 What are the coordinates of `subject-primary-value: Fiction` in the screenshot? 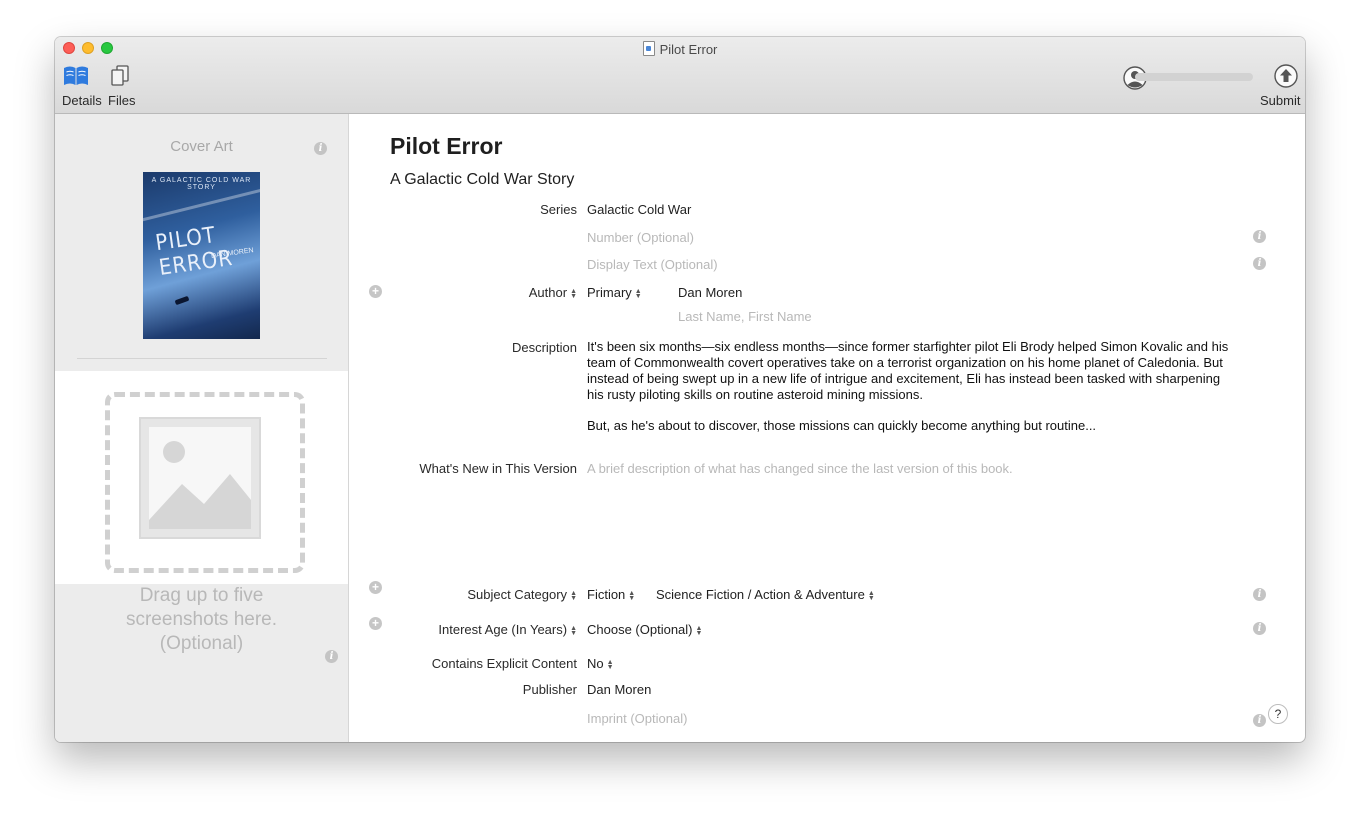 It's located at (606, 594).